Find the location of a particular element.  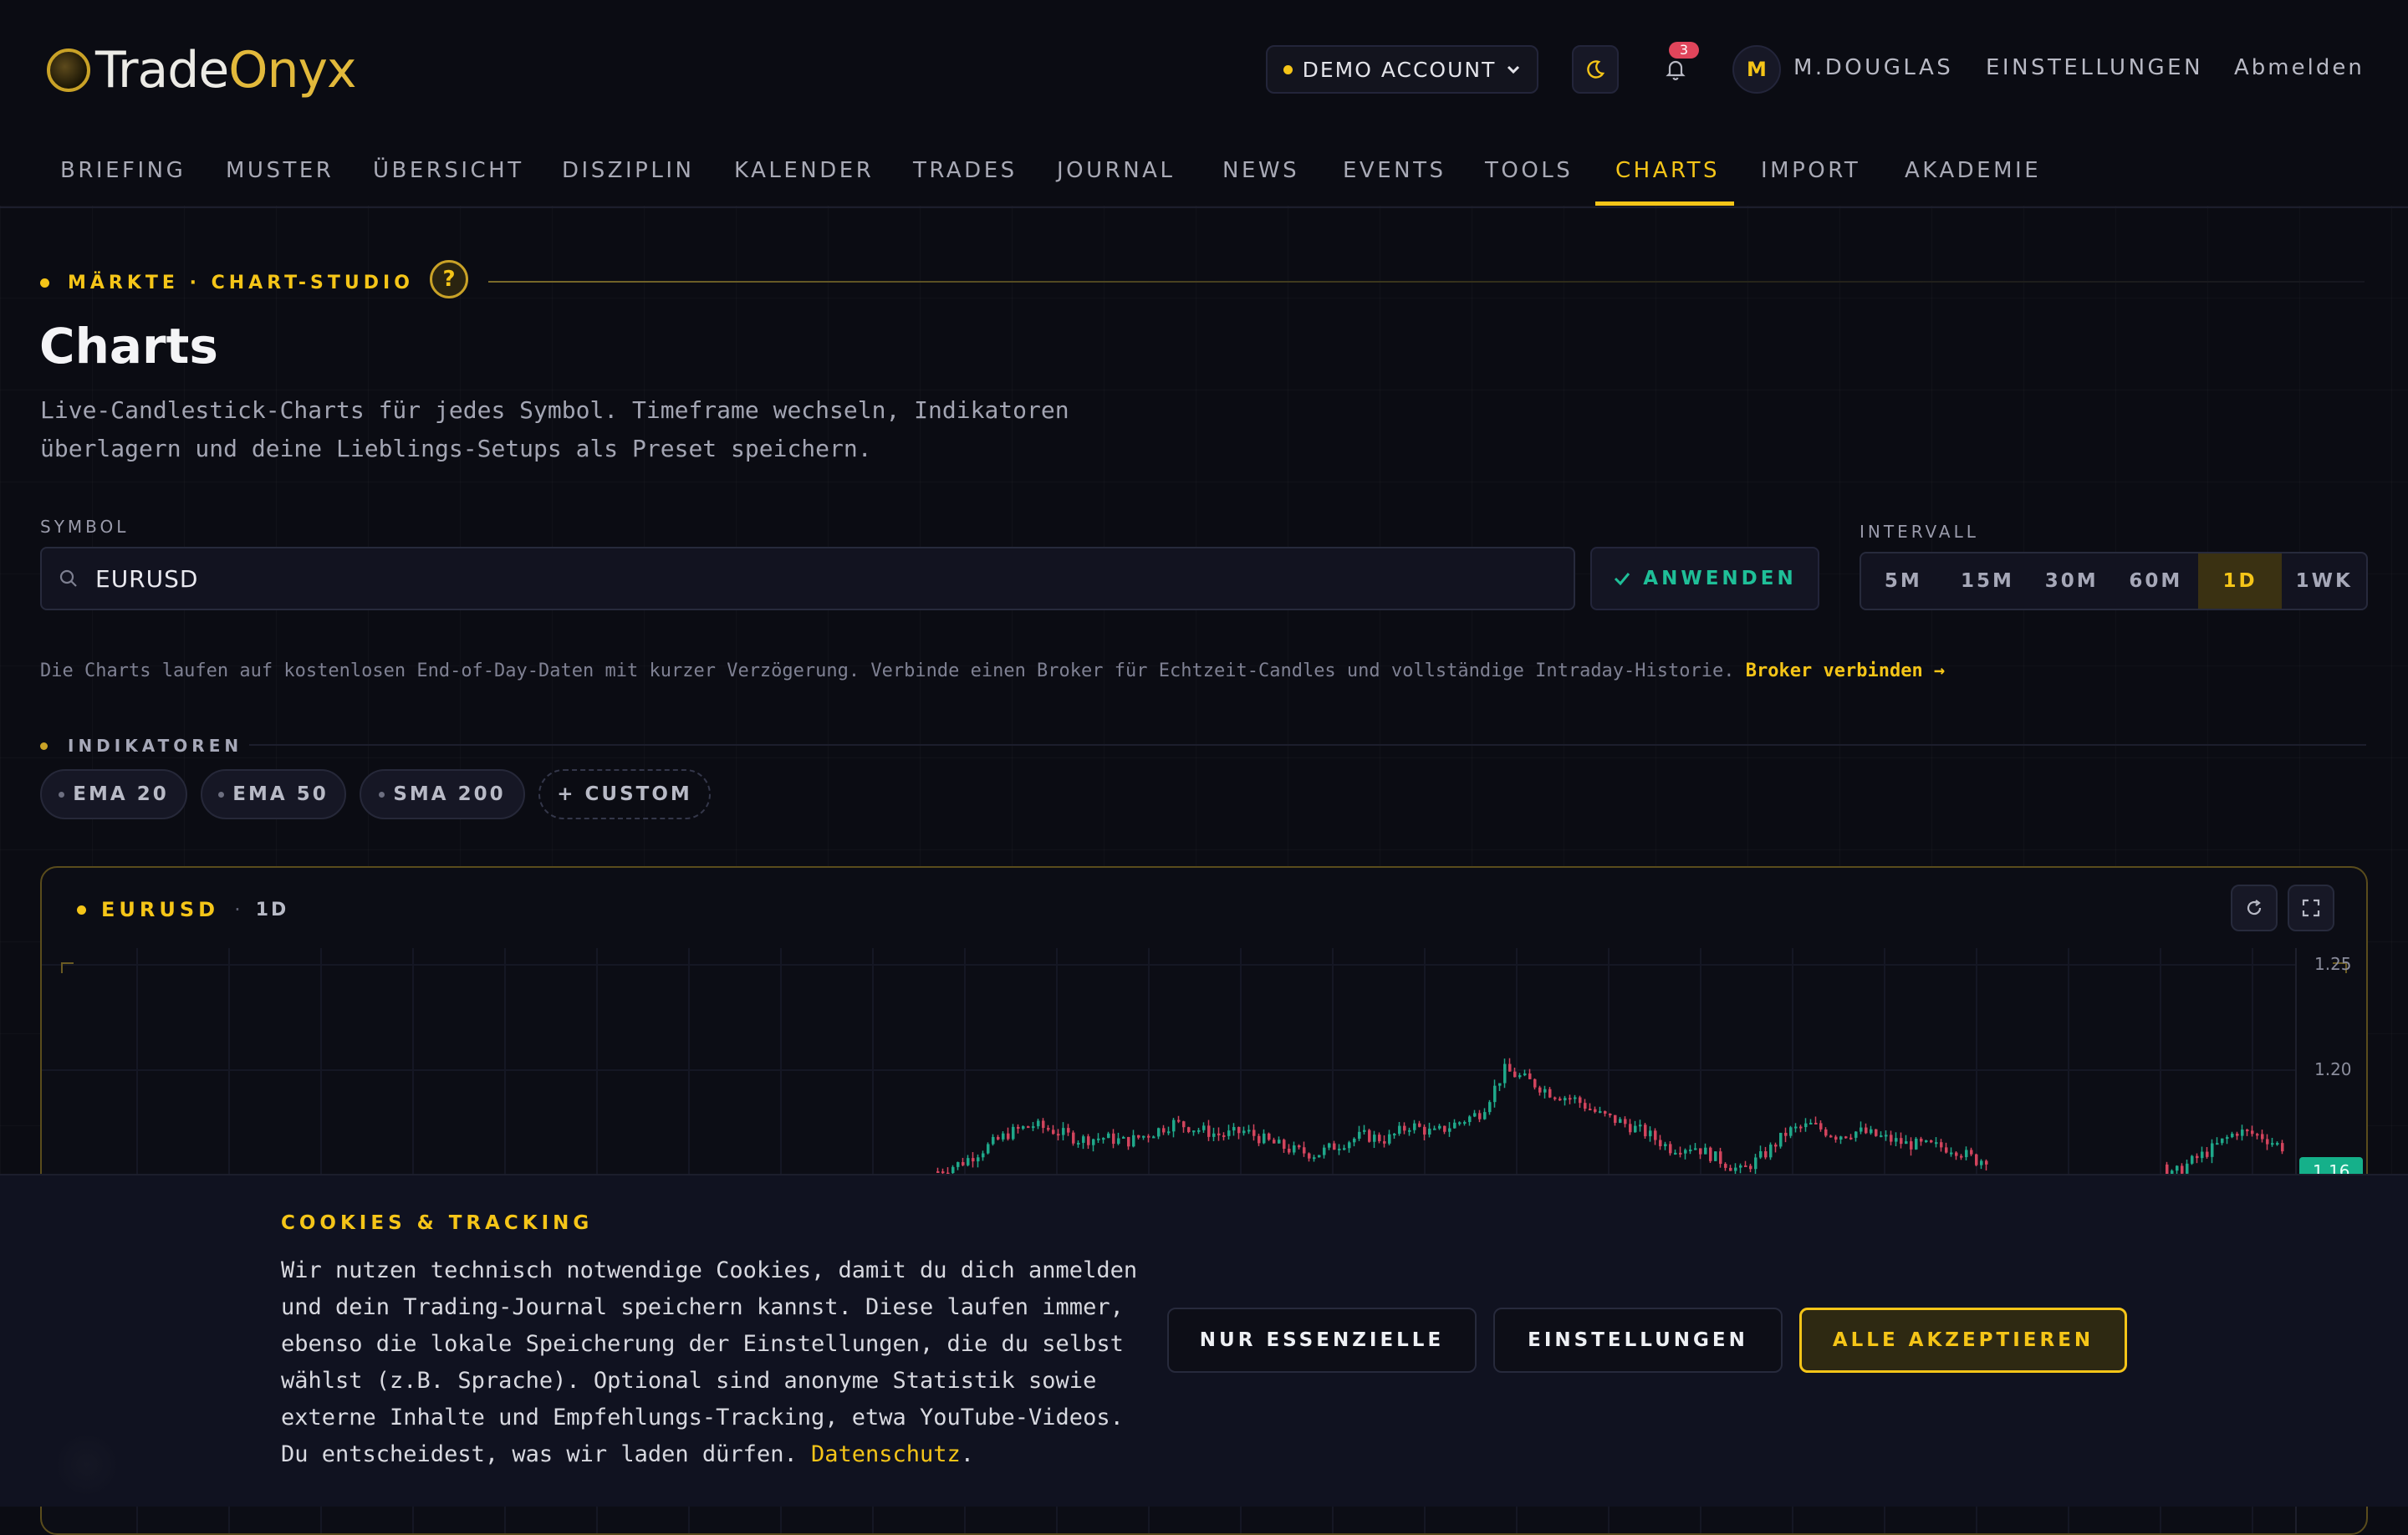

privacy-link: Datenschutz is located at coordinates (886, 1454).